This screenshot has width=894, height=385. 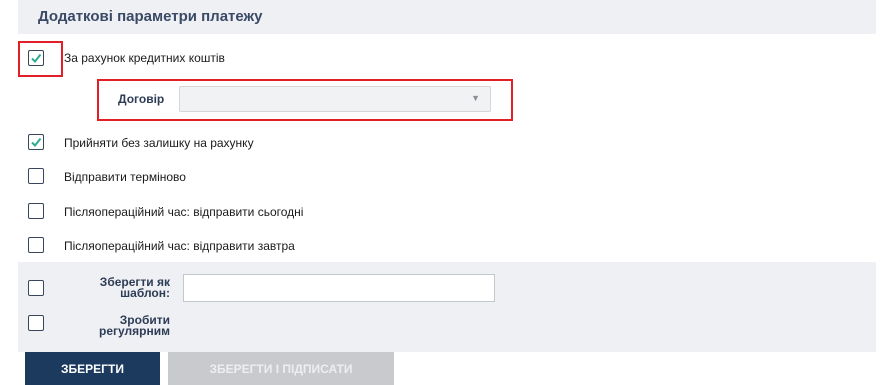 I want to click on save-as-template-label: Зберегти як шаблон:, so click(x=120, y=288).